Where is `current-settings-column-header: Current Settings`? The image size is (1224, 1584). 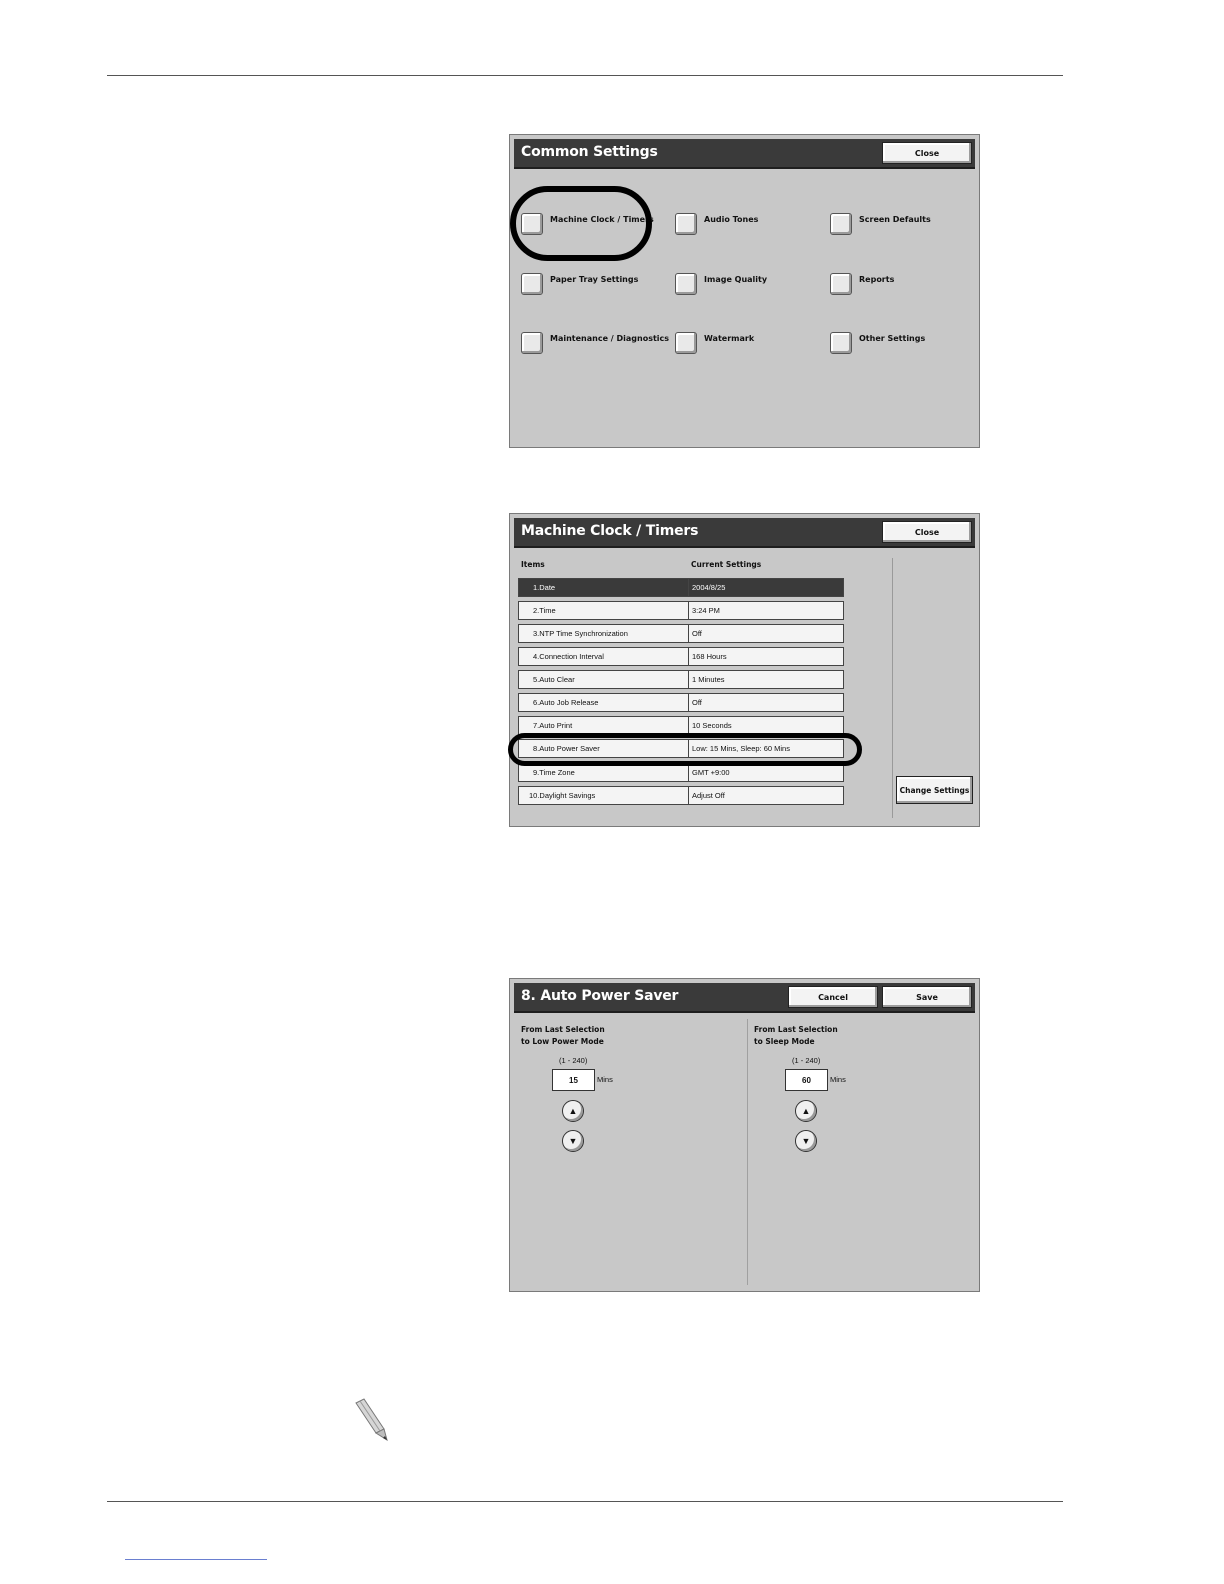
current-settings-column-header: Current Settings is located at coordinates (726, 564).